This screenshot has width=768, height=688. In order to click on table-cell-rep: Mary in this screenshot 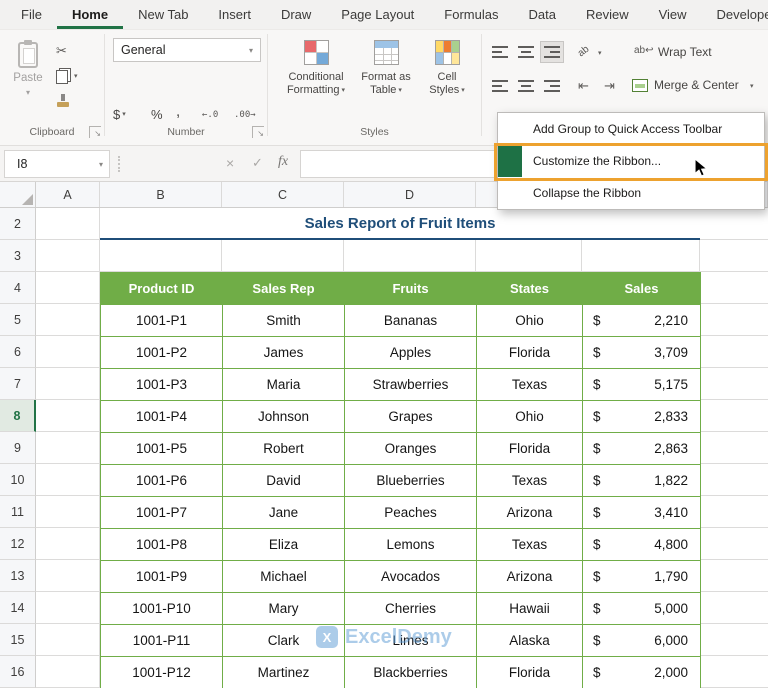, I will do `click(284, 609)`.